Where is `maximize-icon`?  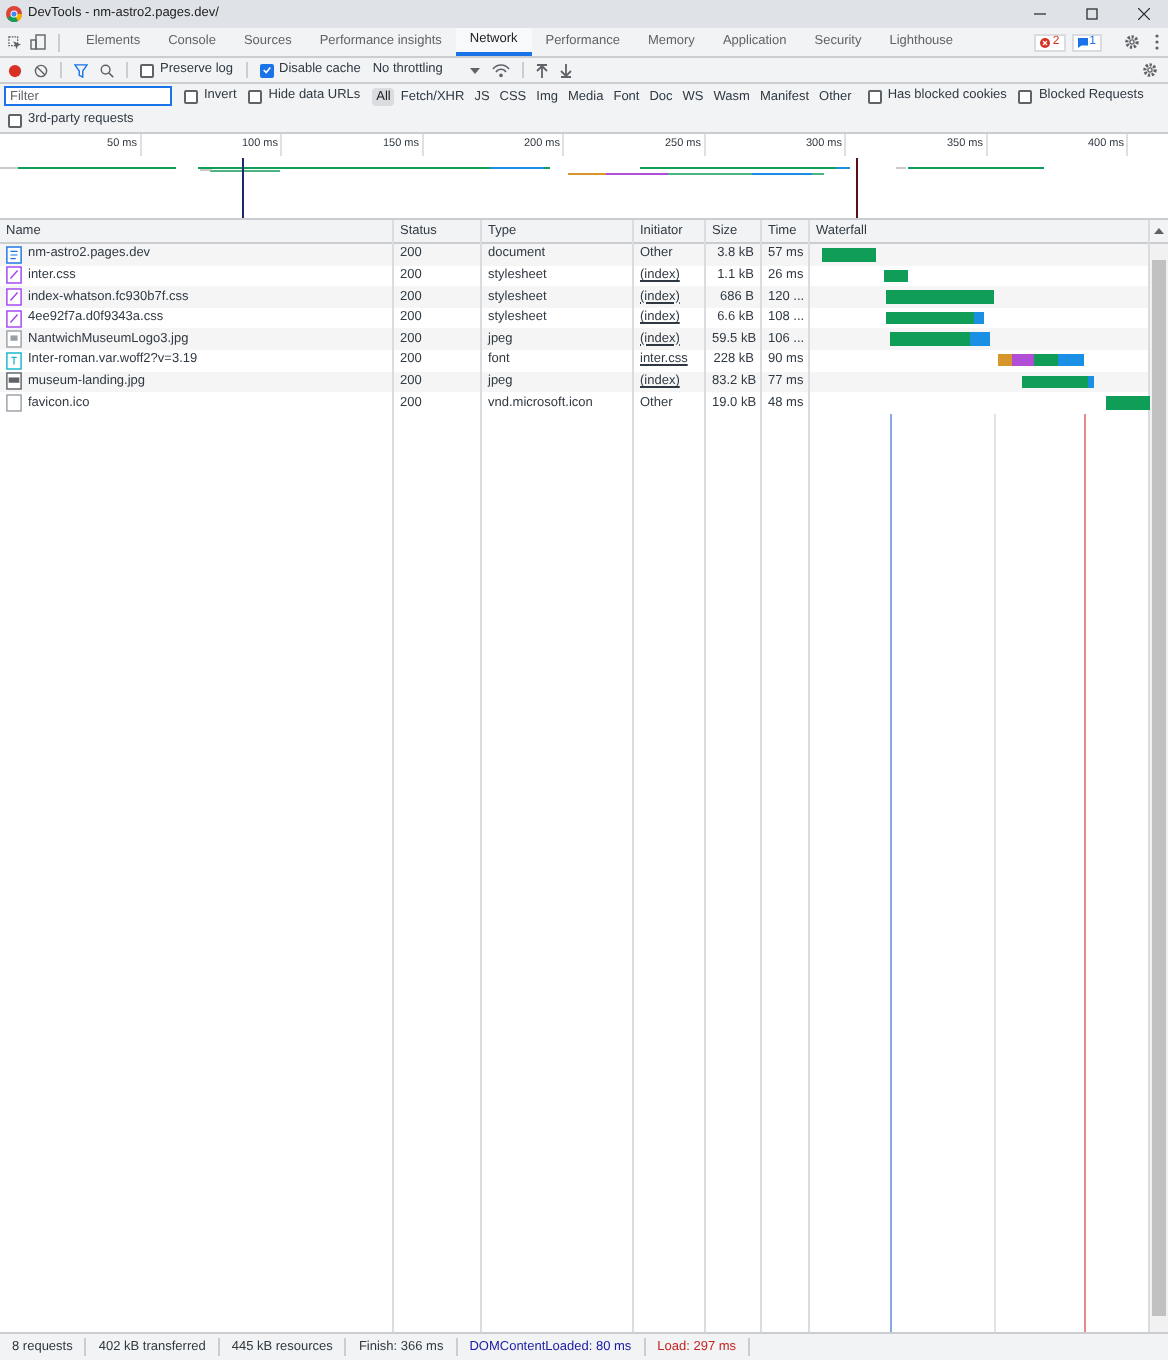 maximize-icon is located at coordinates (1092, 14).